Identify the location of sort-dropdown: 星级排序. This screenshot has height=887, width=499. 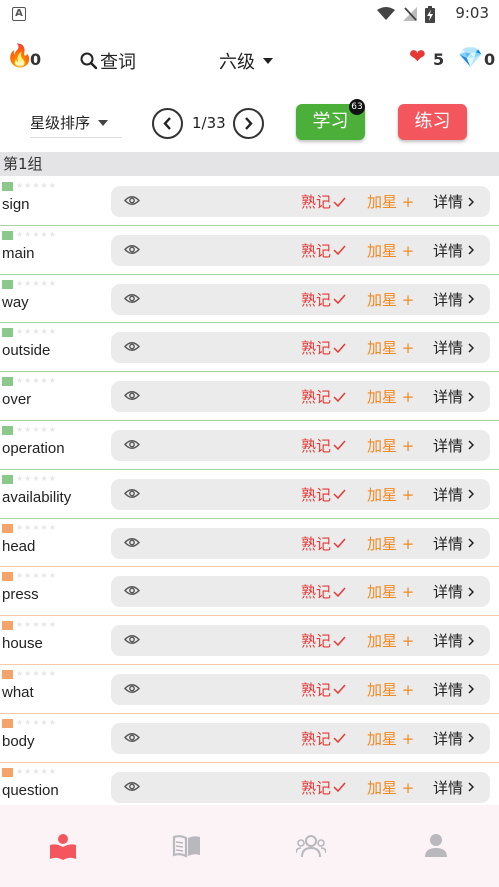
(76, 125).